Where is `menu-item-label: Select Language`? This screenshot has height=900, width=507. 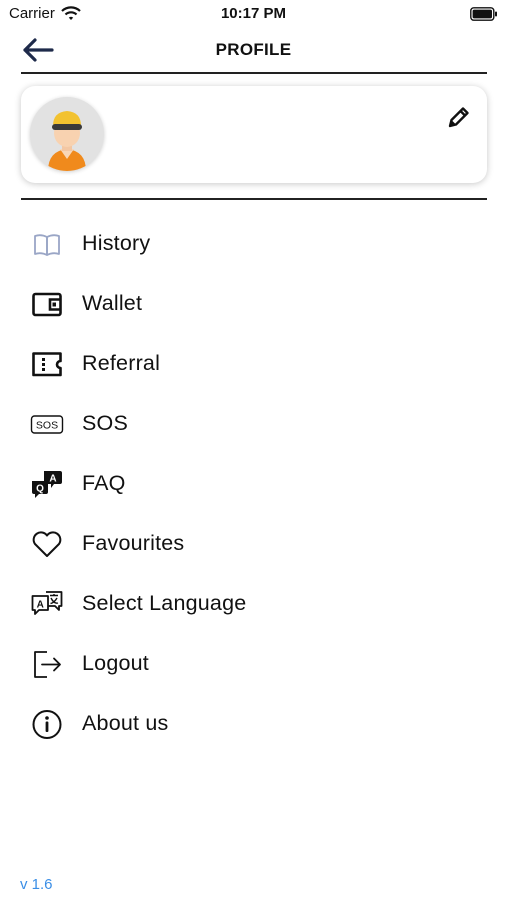
menu-item-label: Select Language is located at coordinates (164, 603).